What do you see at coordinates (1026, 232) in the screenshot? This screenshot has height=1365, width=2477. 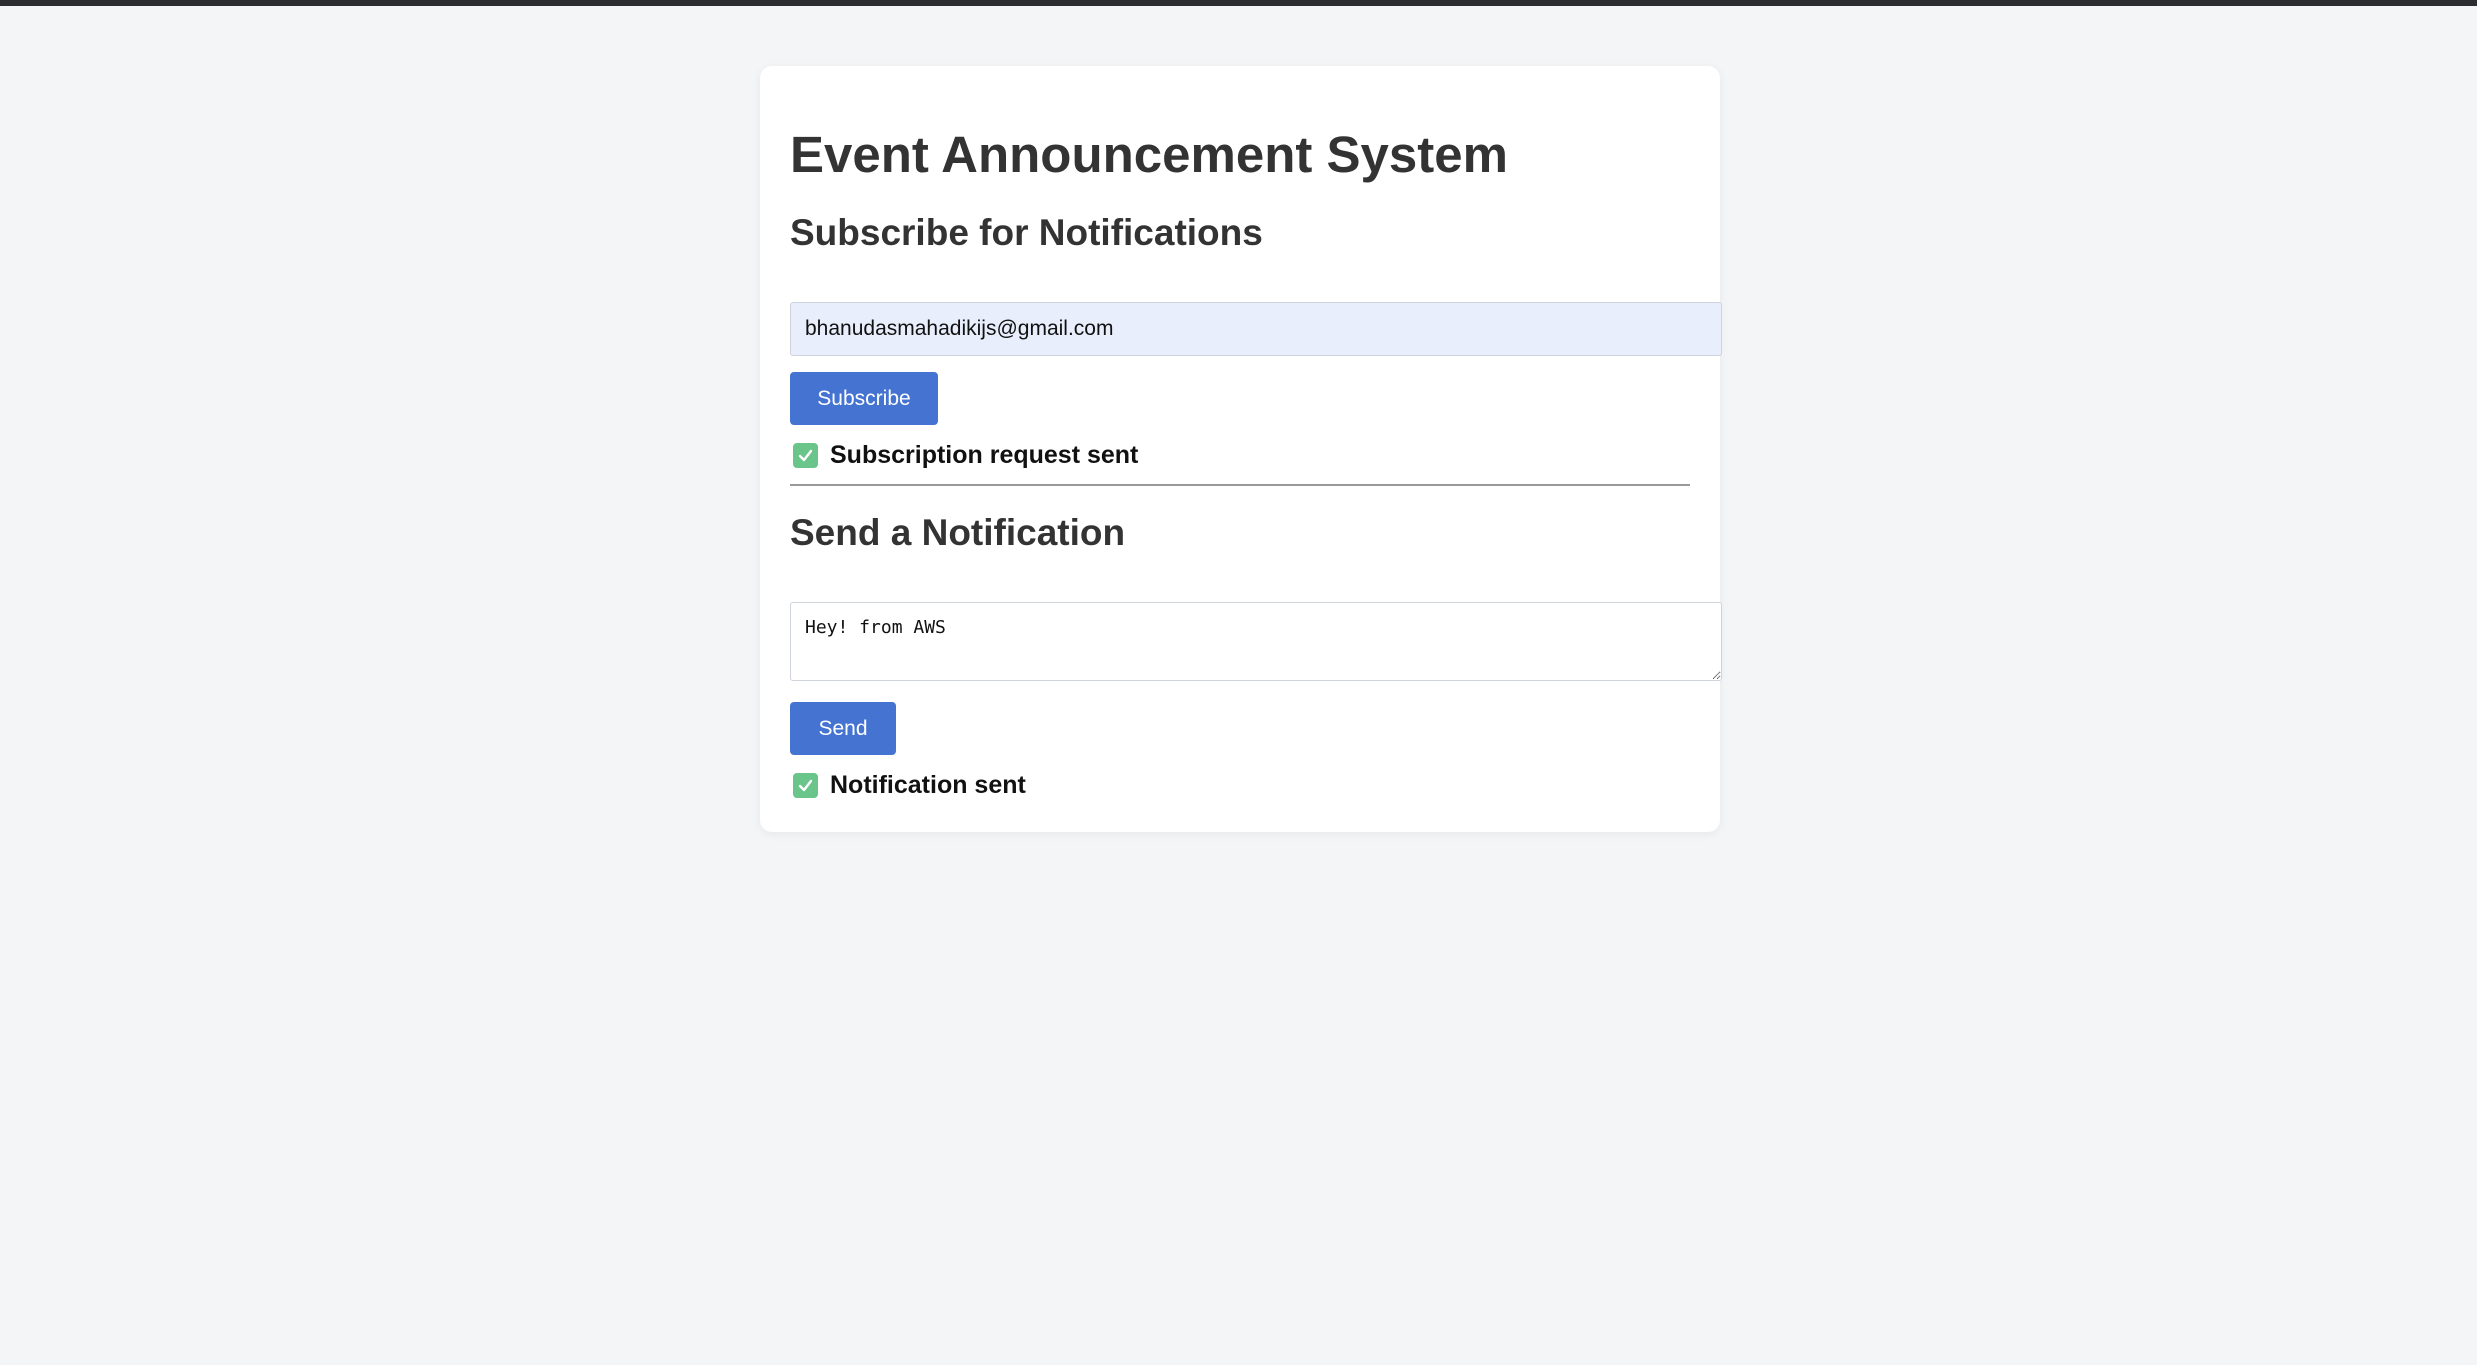 I see `subscribe-heading: Subscribe for Notifications` at bounding box center [1026, 232].